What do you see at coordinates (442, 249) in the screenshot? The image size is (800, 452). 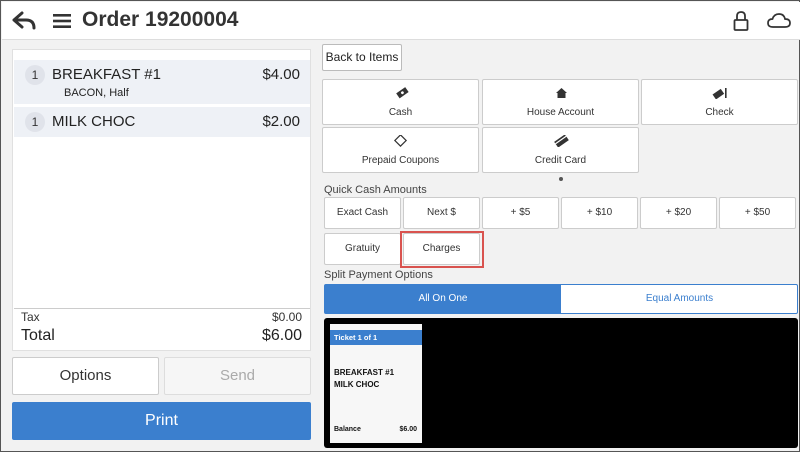 I see `charges-highlight-box` at bounding box center [442, 249].